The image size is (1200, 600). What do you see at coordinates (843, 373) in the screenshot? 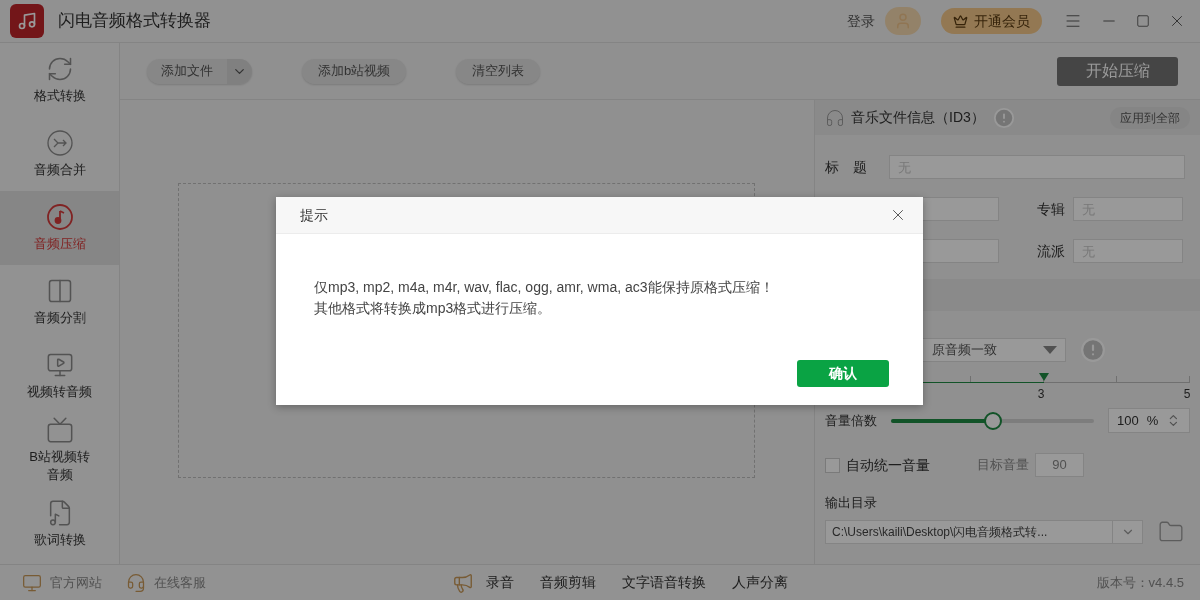
I see `confirm-button: 确认` at bounding box center [843, 373].